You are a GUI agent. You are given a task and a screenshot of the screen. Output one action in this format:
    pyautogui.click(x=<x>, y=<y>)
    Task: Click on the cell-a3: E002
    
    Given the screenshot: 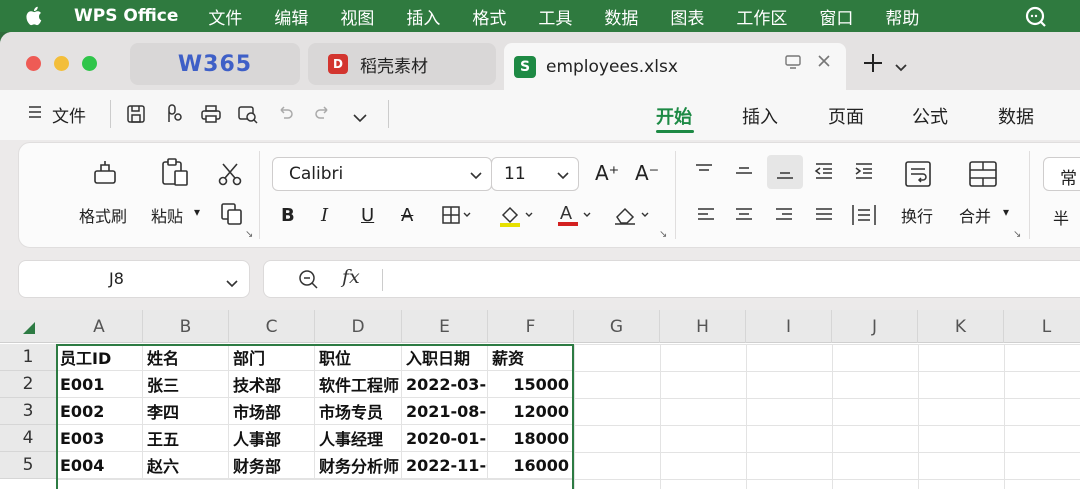 What is the action you would take?
    pyautogui.click(x=99, y=411)
    